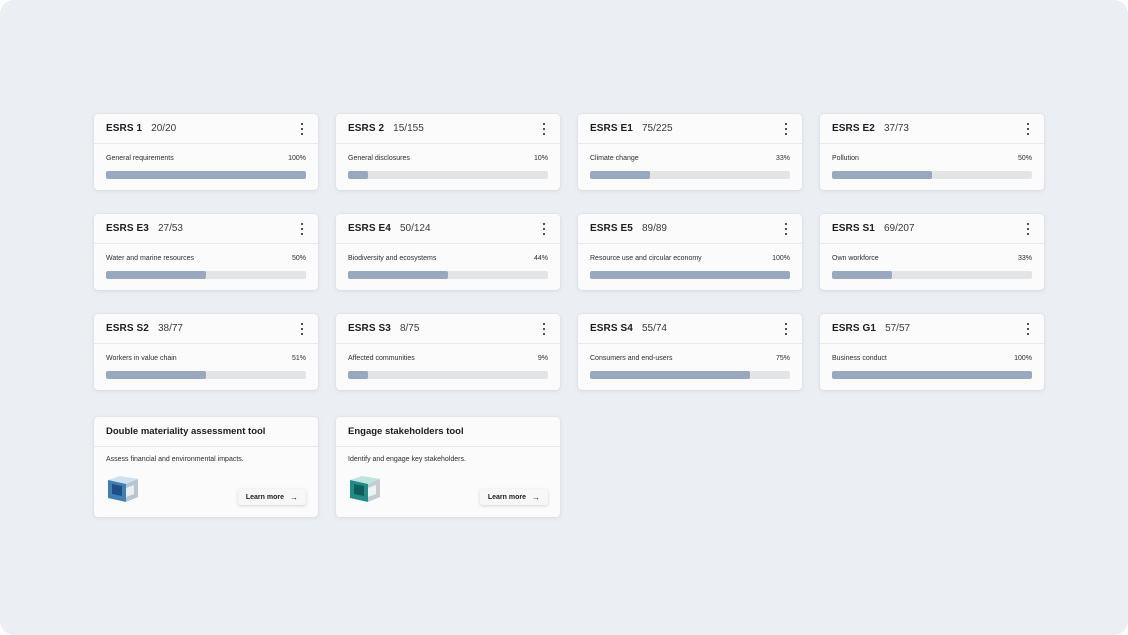 The height and width of the screenshot is (635, 1128). Describe the element at coordinates (369, 328) in the screenshot. I see `standard-code: ESRS S3` at that location.